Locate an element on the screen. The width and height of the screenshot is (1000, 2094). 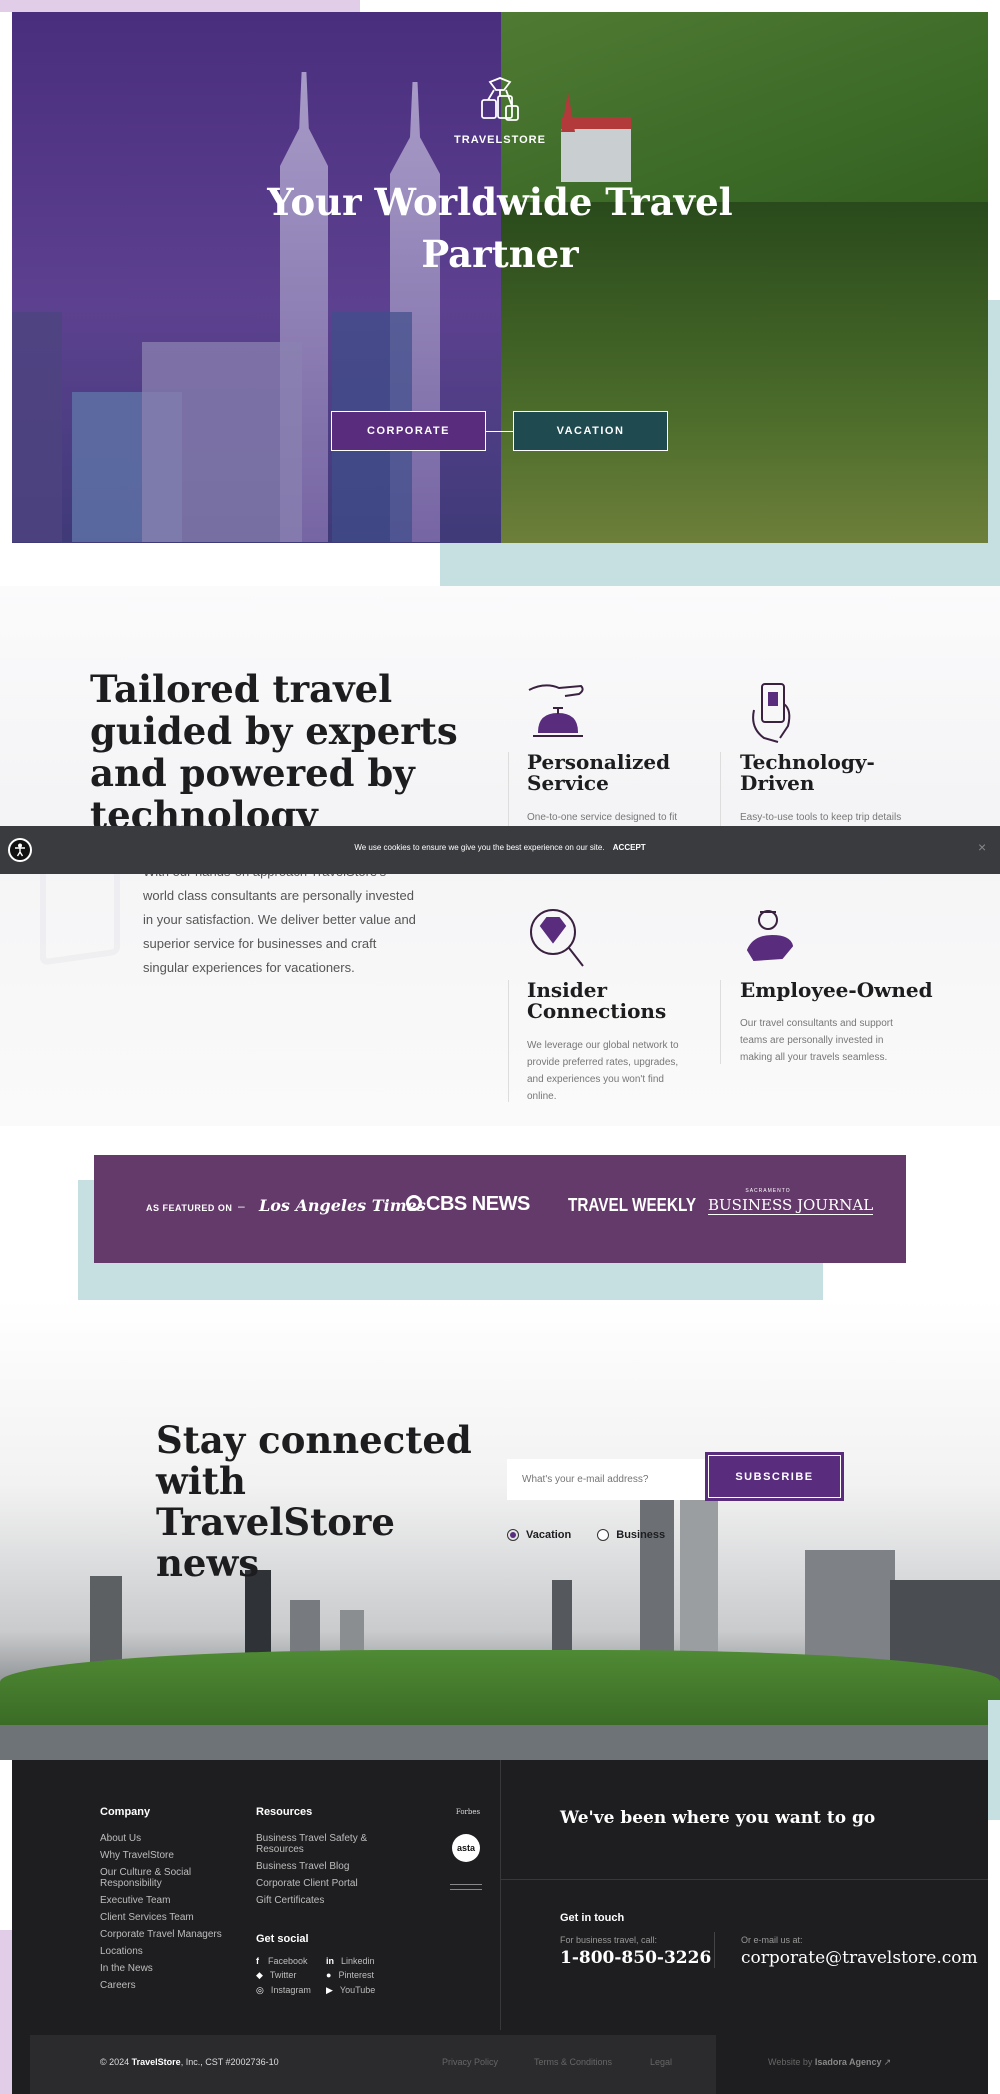
footer-link-culture: Our Culture & Social is located at coordinates (170, 1872).